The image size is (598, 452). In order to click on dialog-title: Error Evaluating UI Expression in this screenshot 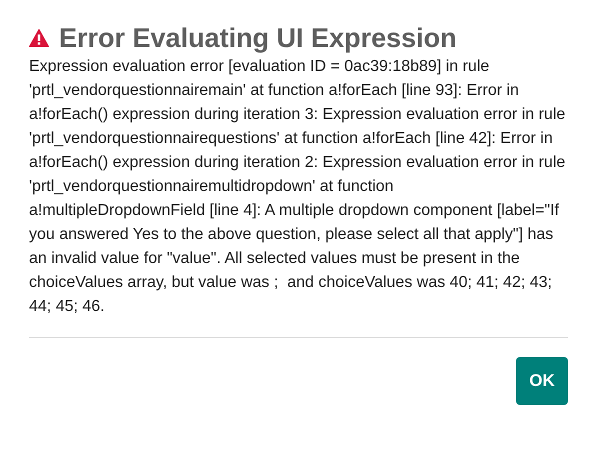, I will do `click(258, 38)`.